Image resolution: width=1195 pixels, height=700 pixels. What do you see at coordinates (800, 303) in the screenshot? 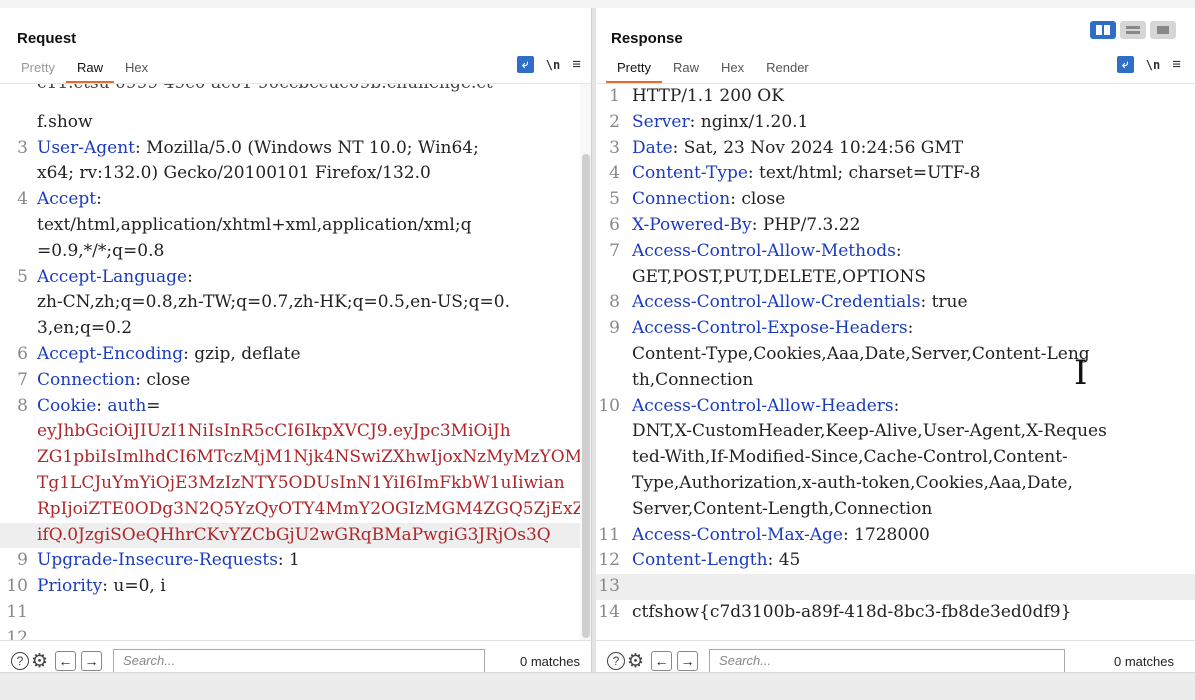
I see `line-text: Access-Control-Allow-Credentials: true` at bounding box center [800, 303].